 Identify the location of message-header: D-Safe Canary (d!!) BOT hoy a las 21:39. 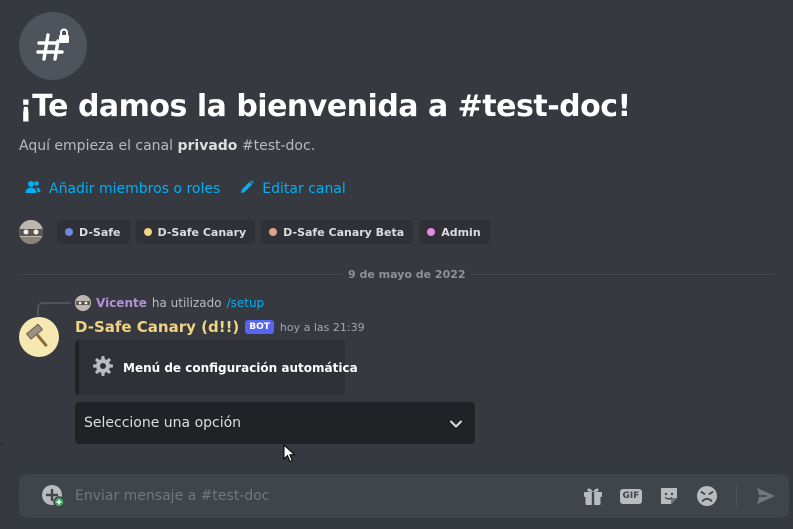
(220, 327).